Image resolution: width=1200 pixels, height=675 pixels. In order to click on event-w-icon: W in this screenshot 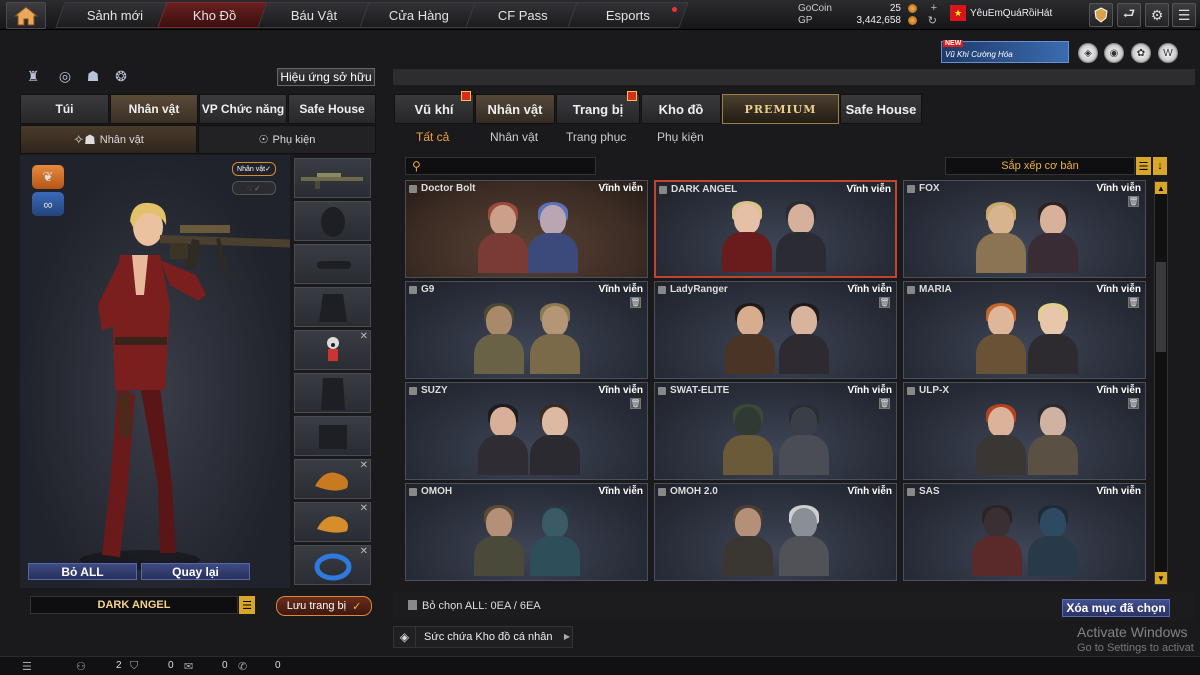, I will do `click(1168, 53)`.